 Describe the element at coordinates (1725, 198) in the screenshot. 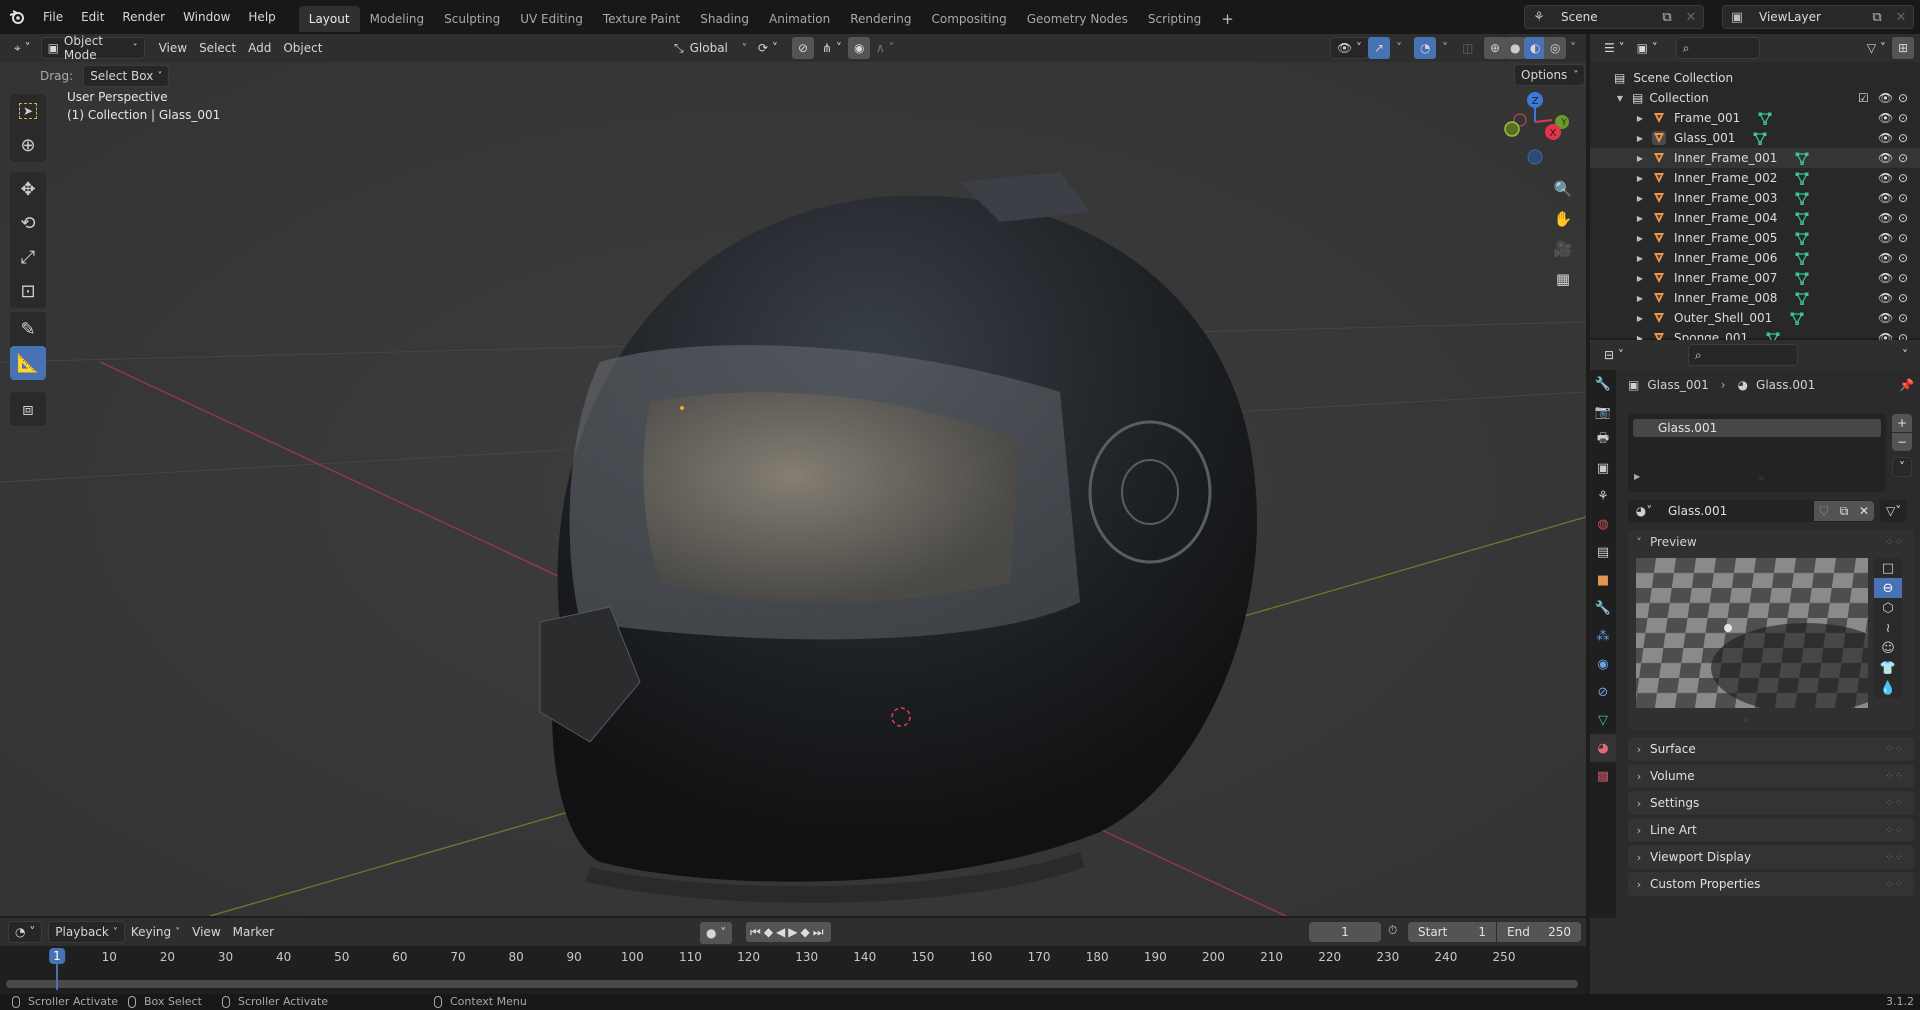

I see `object-name: Inner_Frame_003` at that location.